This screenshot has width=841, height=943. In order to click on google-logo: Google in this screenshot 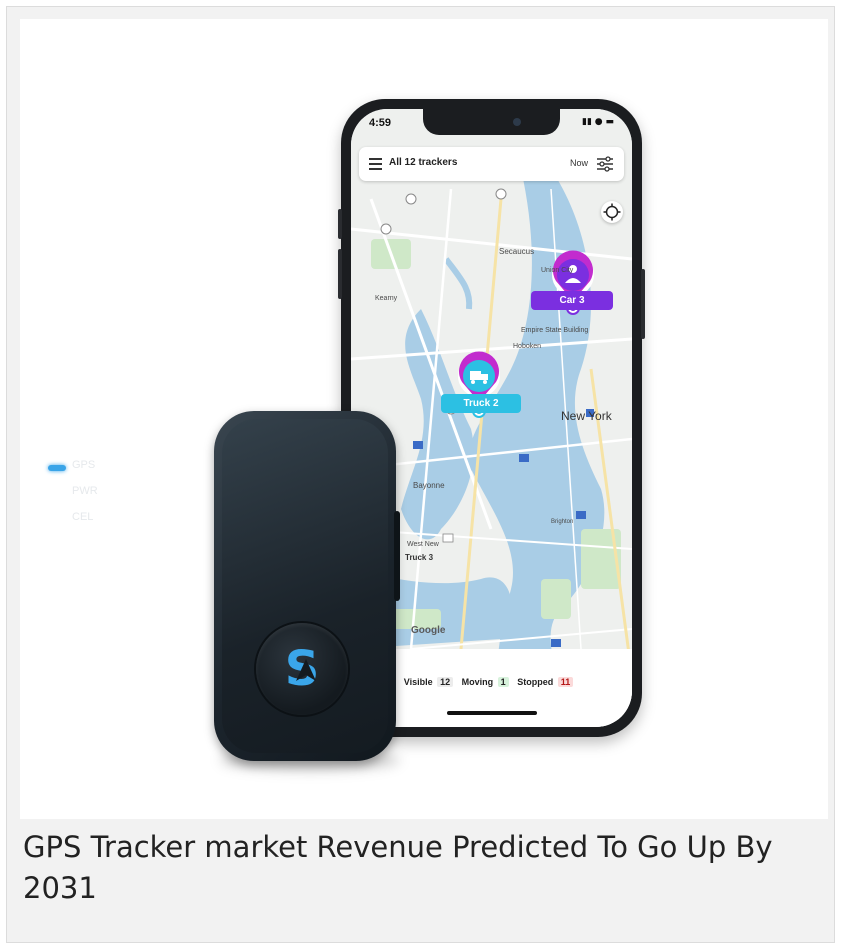, I will do `click(428, 630)`.